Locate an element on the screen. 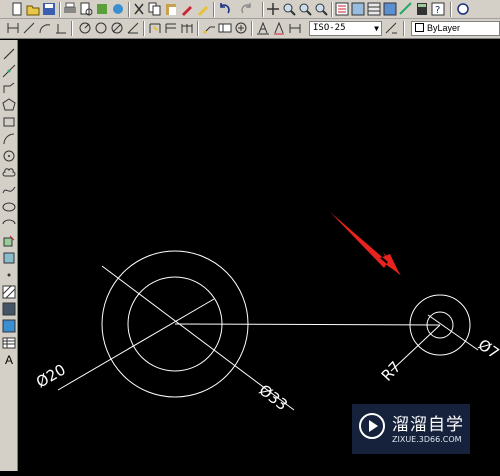 The height and width of the screenshot is (476, 500). ordinate-icon is located at coordinates (61, 28).